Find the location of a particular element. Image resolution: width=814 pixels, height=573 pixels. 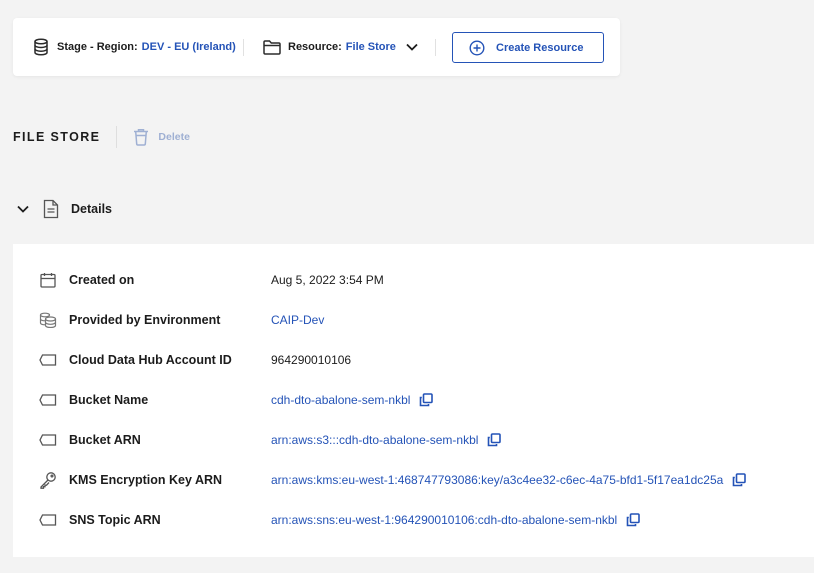

detail-value-container: cdh-dto-abalone-sem-nkbl is located at coordinates (352, 400).